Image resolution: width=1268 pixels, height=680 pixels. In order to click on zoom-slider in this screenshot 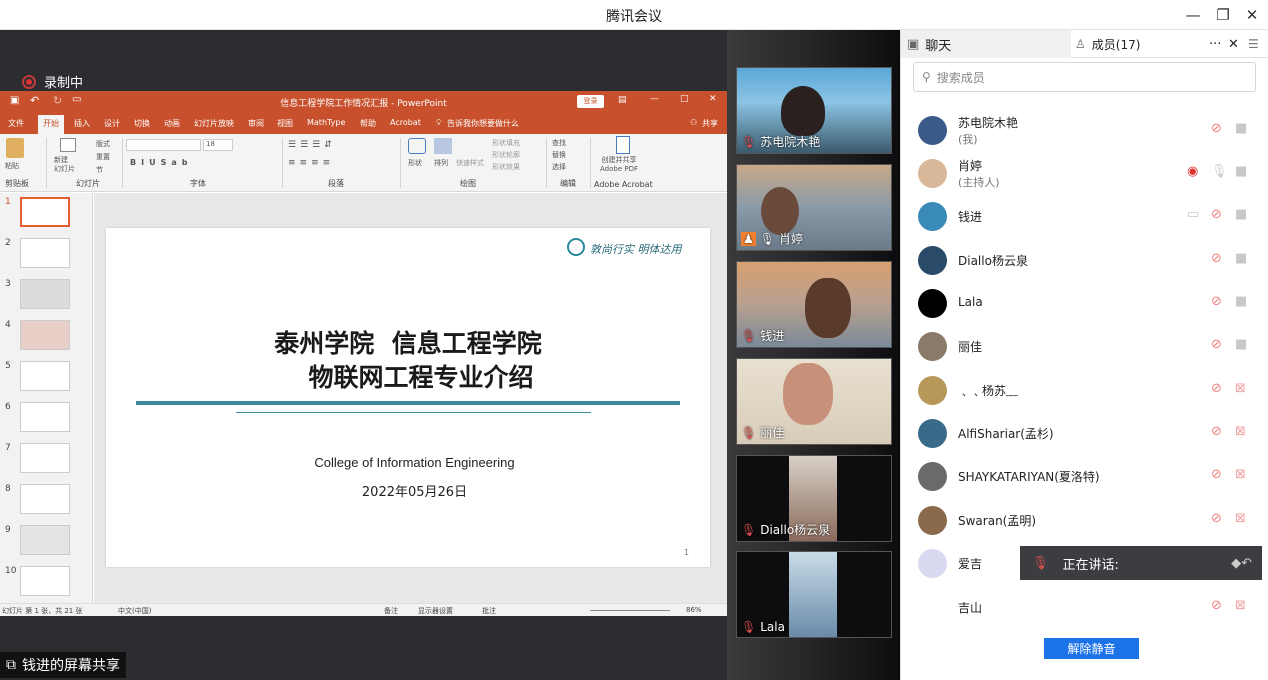, I will do `click(630, 610)`.